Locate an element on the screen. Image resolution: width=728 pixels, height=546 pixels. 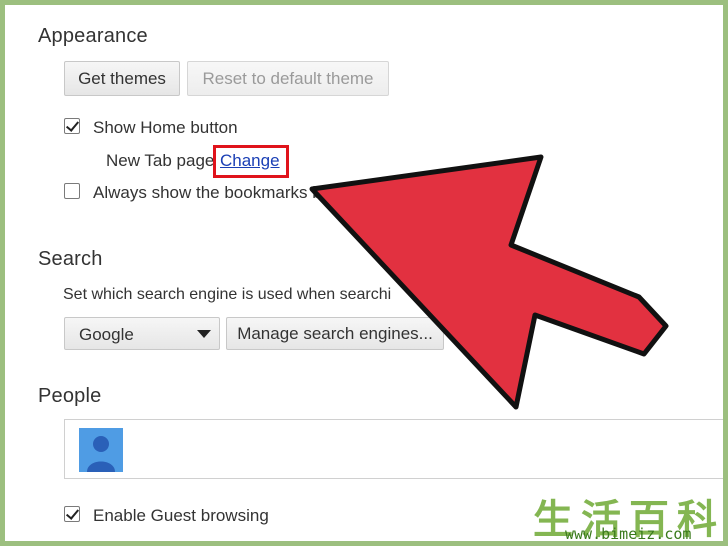
watermark: 生活百科 www.bimeiz.com is located at coordinates (624, 514).